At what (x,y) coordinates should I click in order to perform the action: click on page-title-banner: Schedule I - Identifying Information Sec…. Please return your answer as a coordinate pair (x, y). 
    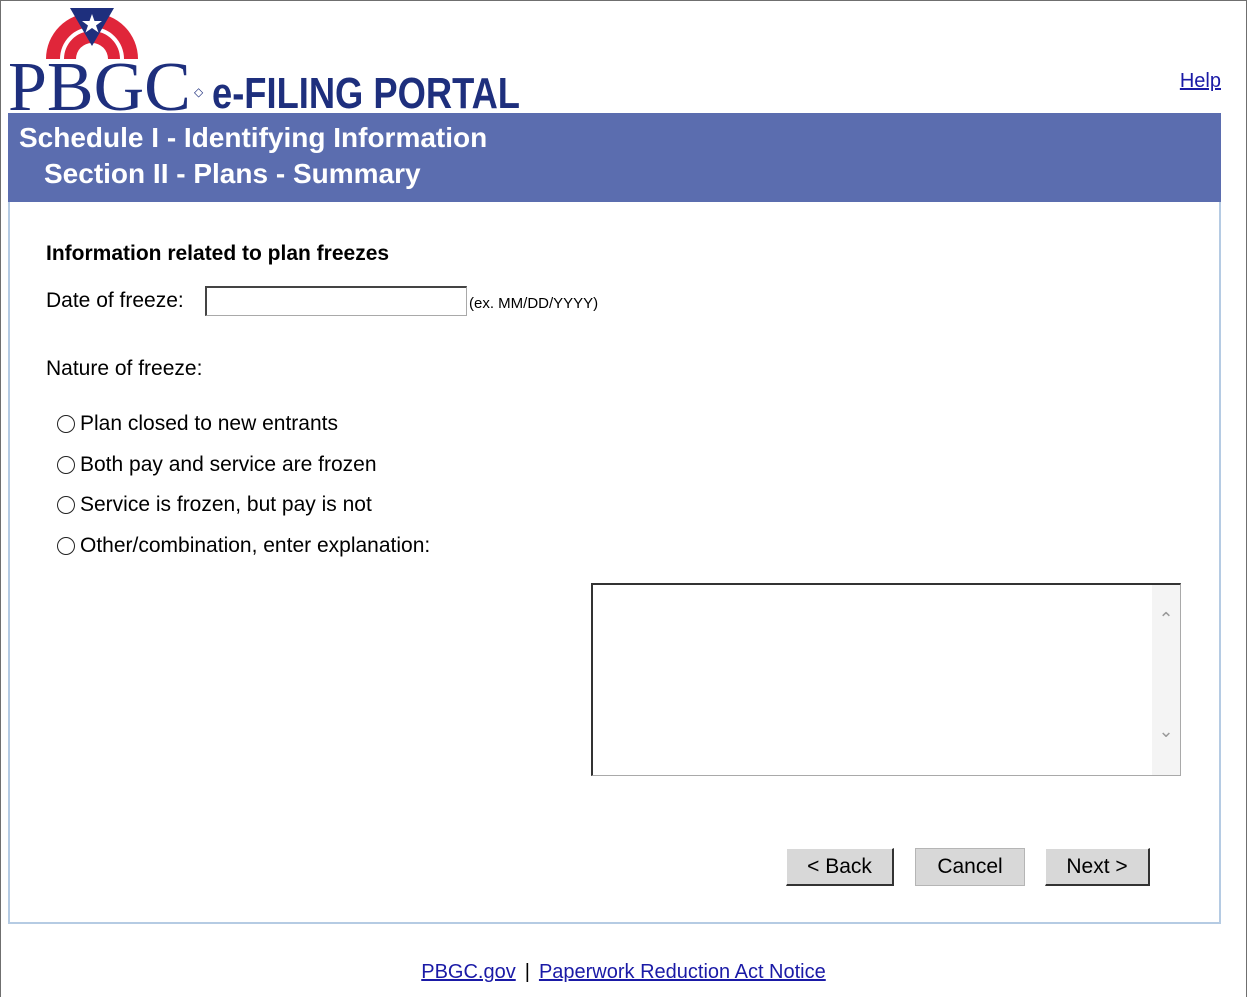
    Looking at the image, I should click on (614, 157).